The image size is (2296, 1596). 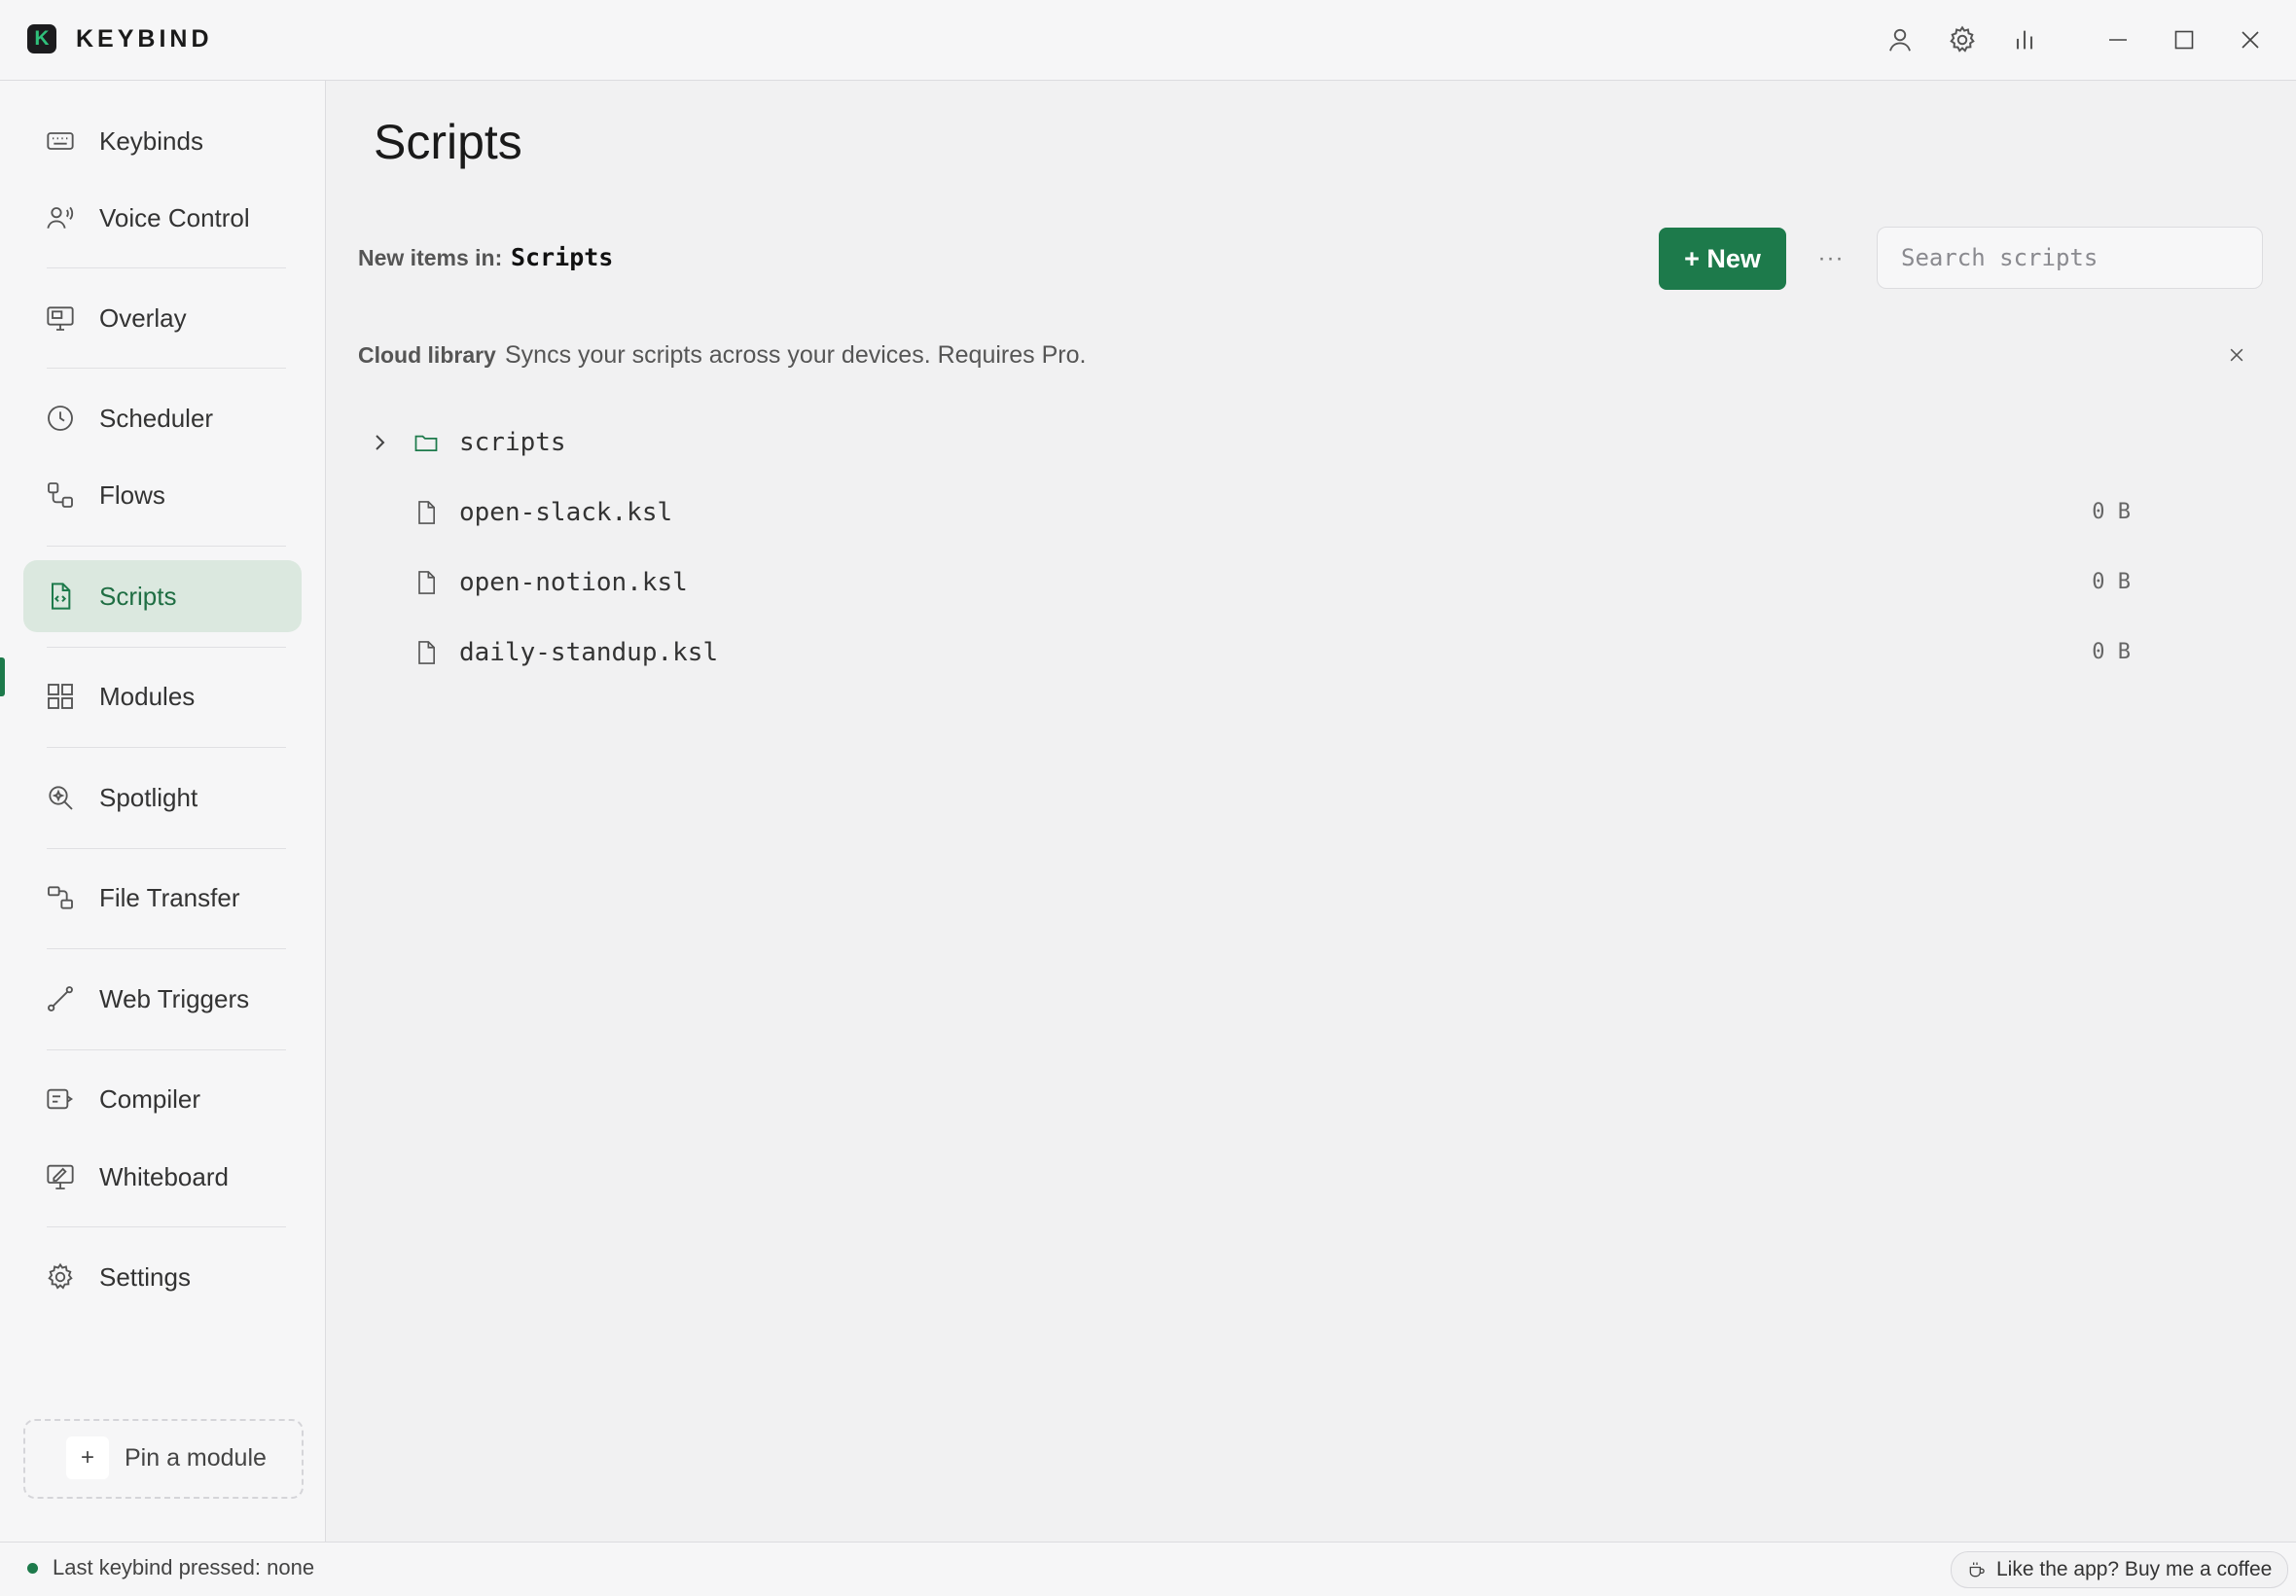 I want to click on sidebar-item-scripts: Scripts, so click(x=162, y=596).